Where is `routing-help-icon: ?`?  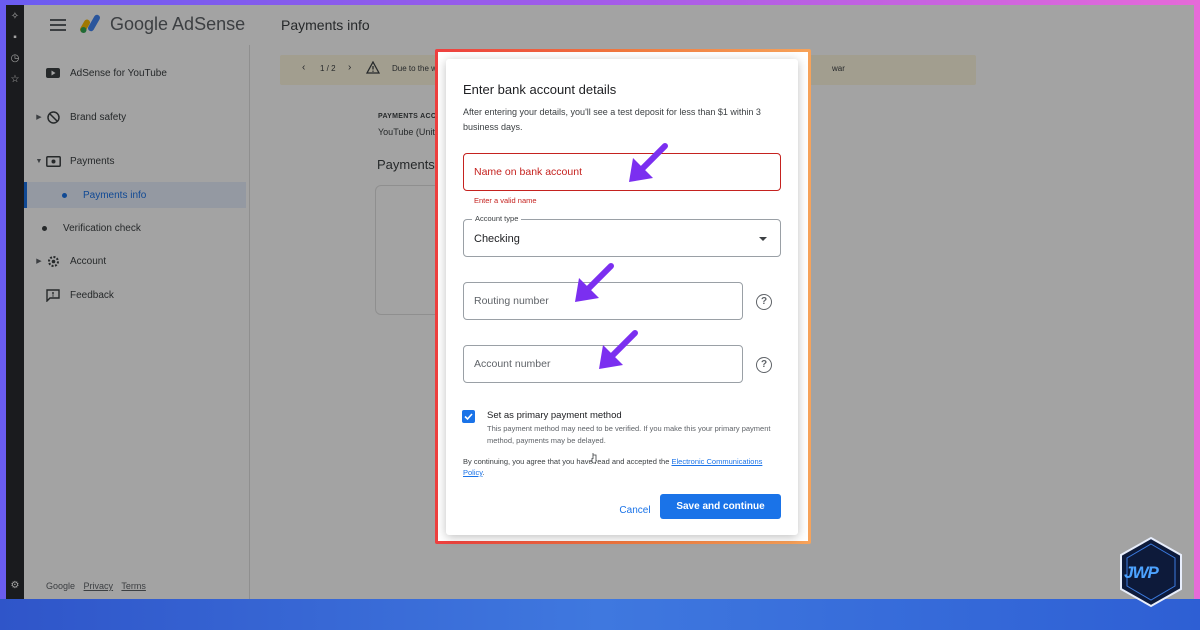
routing-help-icon: ? is located at coordinates (764, 302).